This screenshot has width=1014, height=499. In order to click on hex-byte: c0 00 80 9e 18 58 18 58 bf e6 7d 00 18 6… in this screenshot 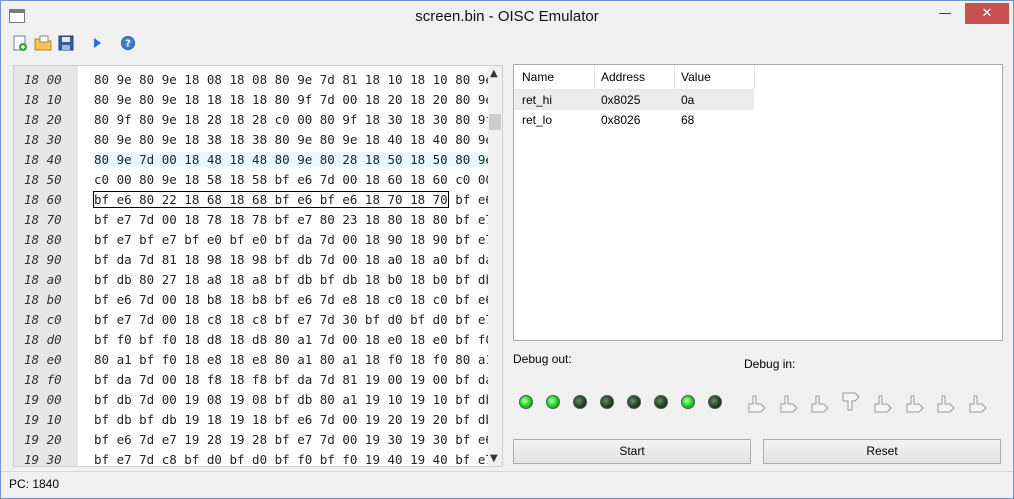, I will do `click(271, 179)`.